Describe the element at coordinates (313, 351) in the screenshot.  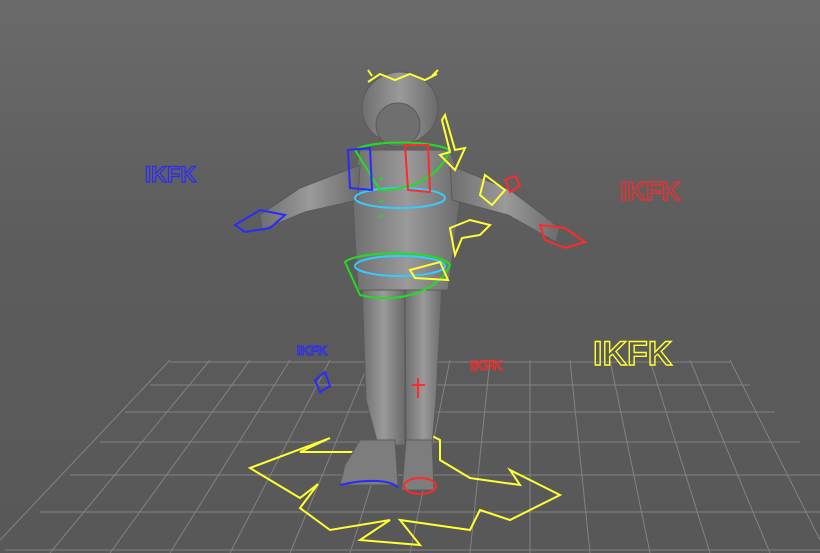
I see `ikfk-left-leg-label: IKFK` at that location.